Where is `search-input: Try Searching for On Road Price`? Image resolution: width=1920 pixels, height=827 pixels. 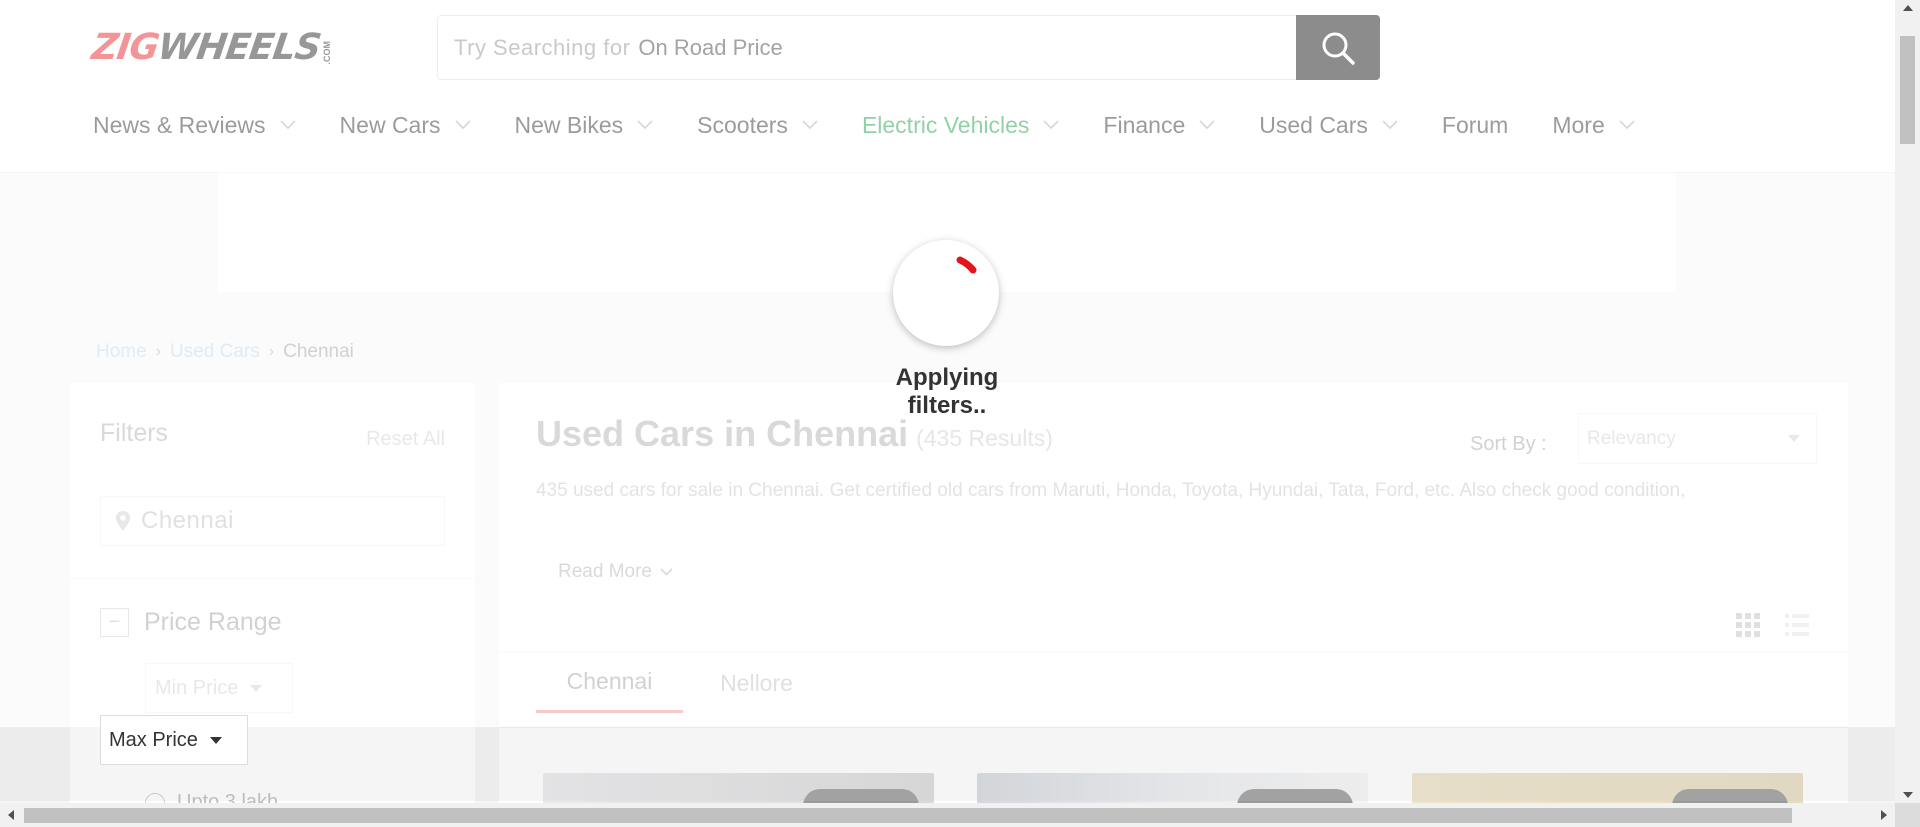
search-input: Try Searching for On Road Price is located at coordinates (867, 47).